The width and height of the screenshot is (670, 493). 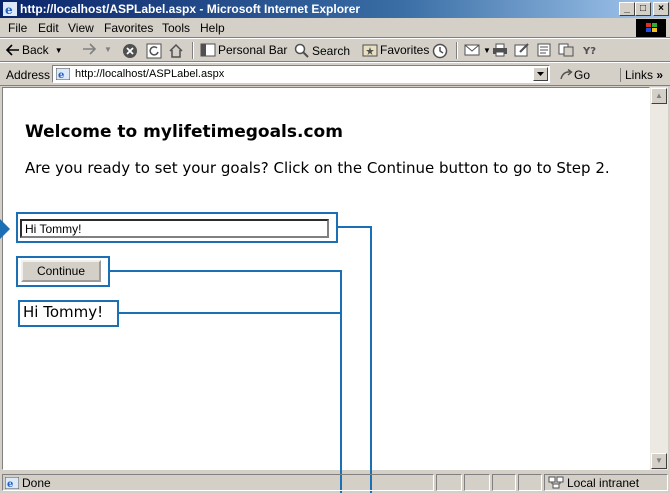 What do you see at coordinates (108, 49) in the screenshot?
I see `forward-dropdown-icon: ▼` at bounding box center [108, 49].